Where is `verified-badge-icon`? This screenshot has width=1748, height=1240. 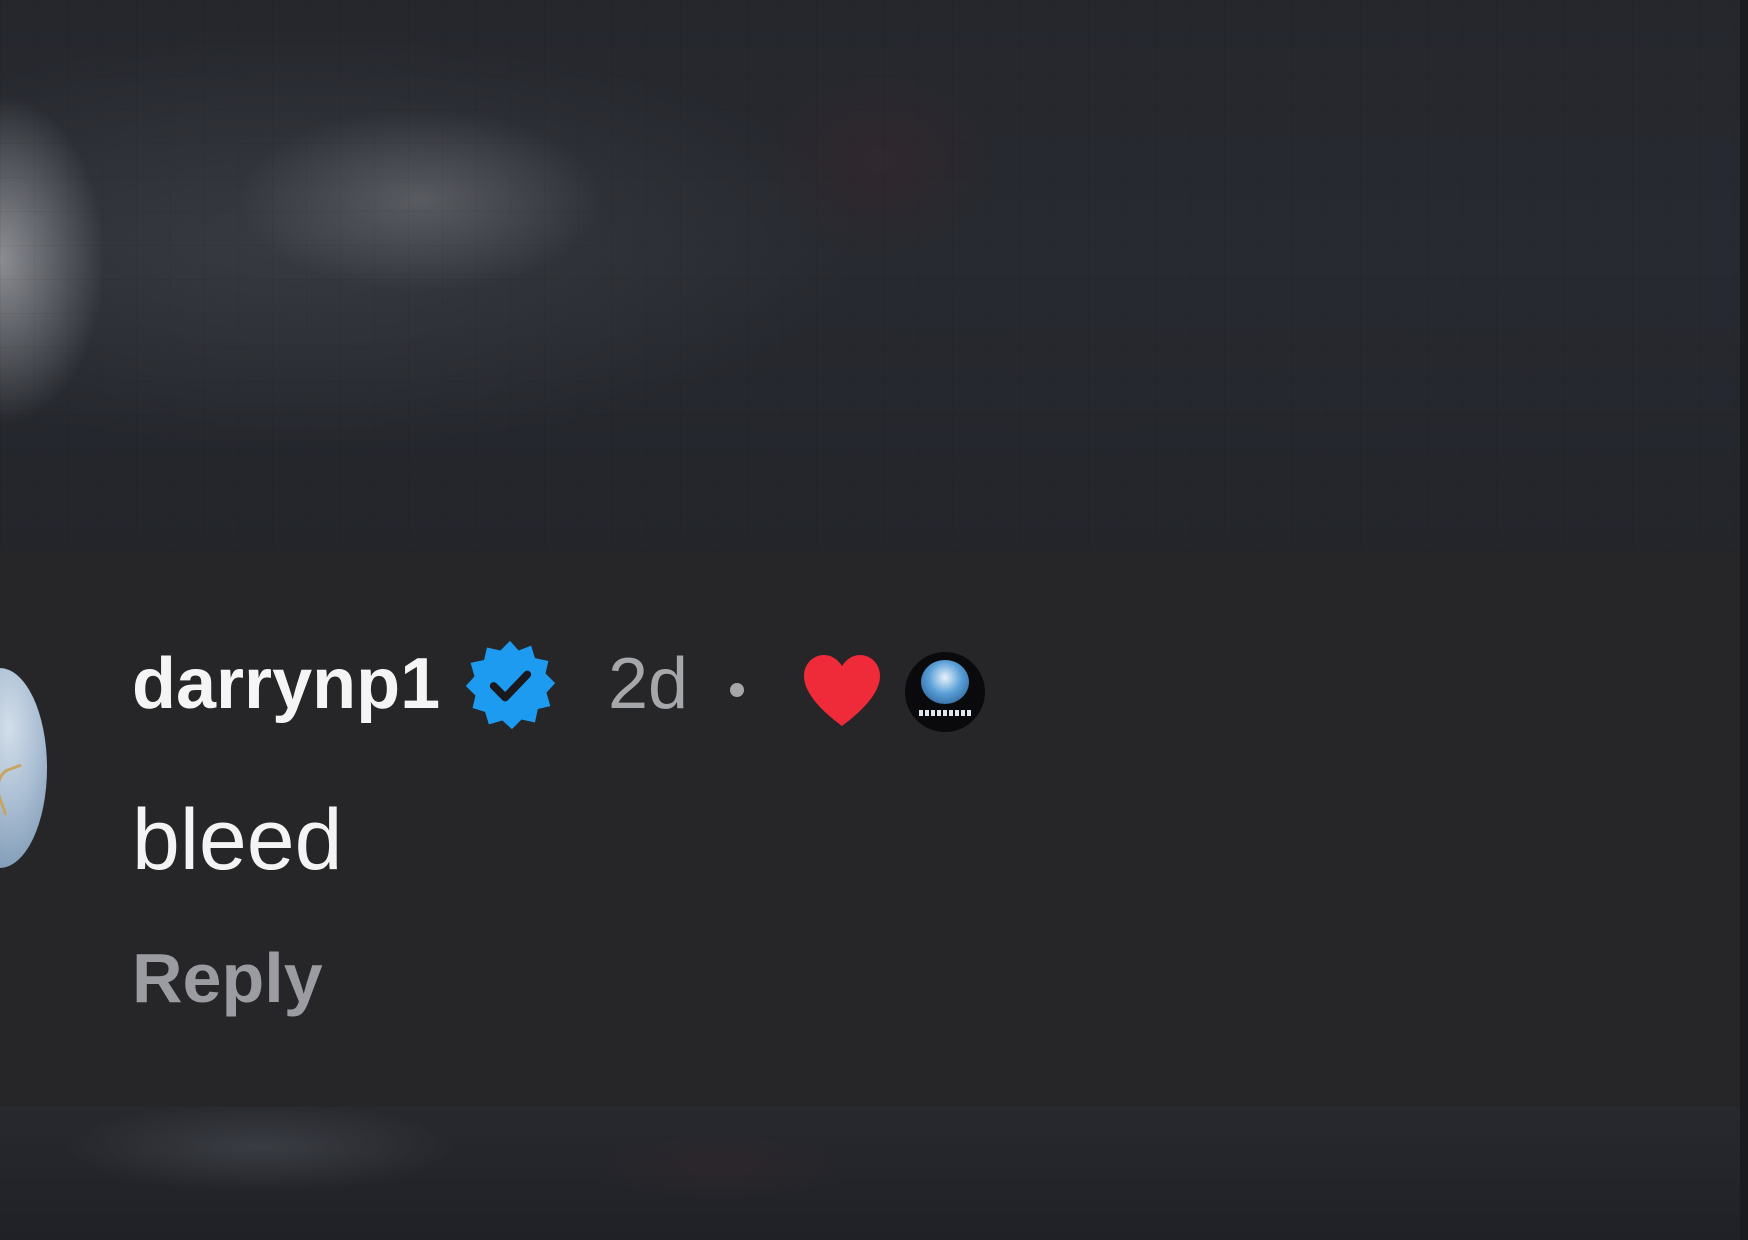 verified-badge-icon is located at coordinates (510, 685).